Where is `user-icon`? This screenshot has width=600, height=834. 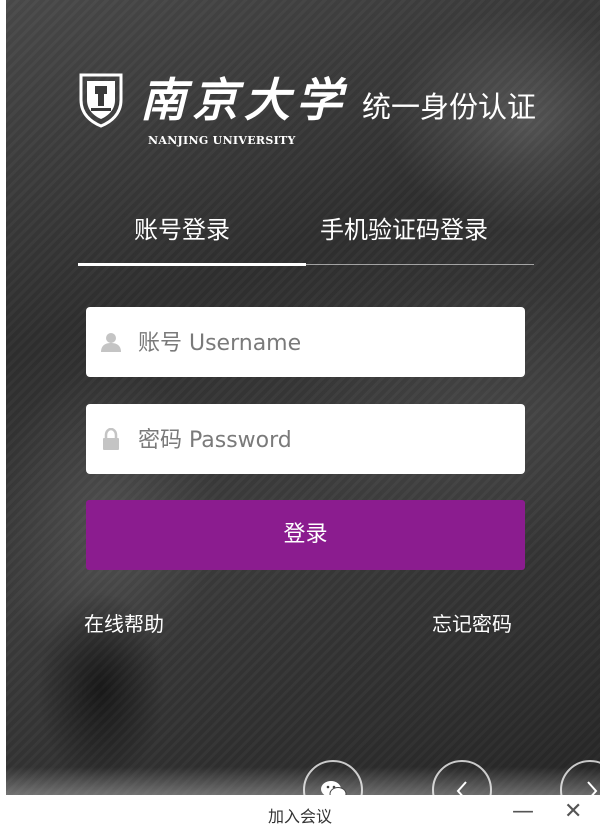 user-icon is located at coordinates (111, 342).